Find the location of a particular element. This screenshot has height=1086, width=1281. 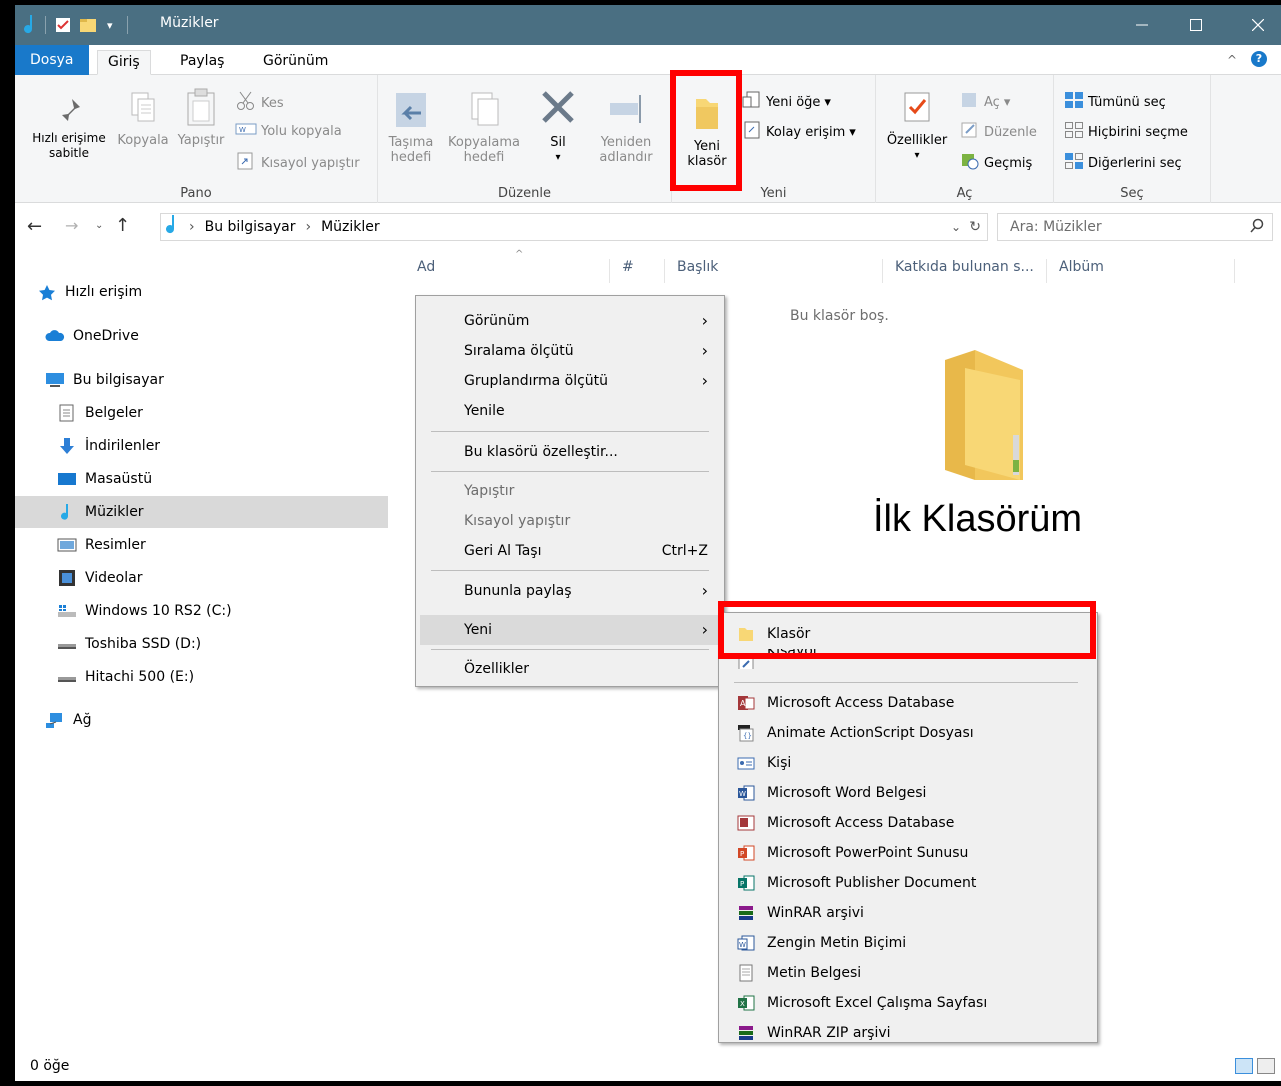

collapse-ribbon-icon: ^ is located at coordinates (1232, 60).